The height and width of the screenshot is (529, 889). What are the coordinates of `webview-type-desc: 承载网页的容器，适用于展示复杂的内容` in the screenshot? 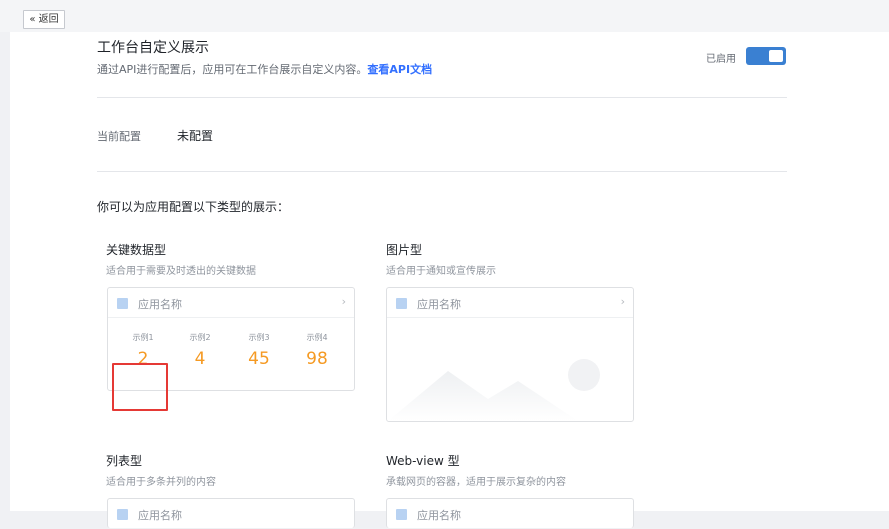 It's located at (476, 482).